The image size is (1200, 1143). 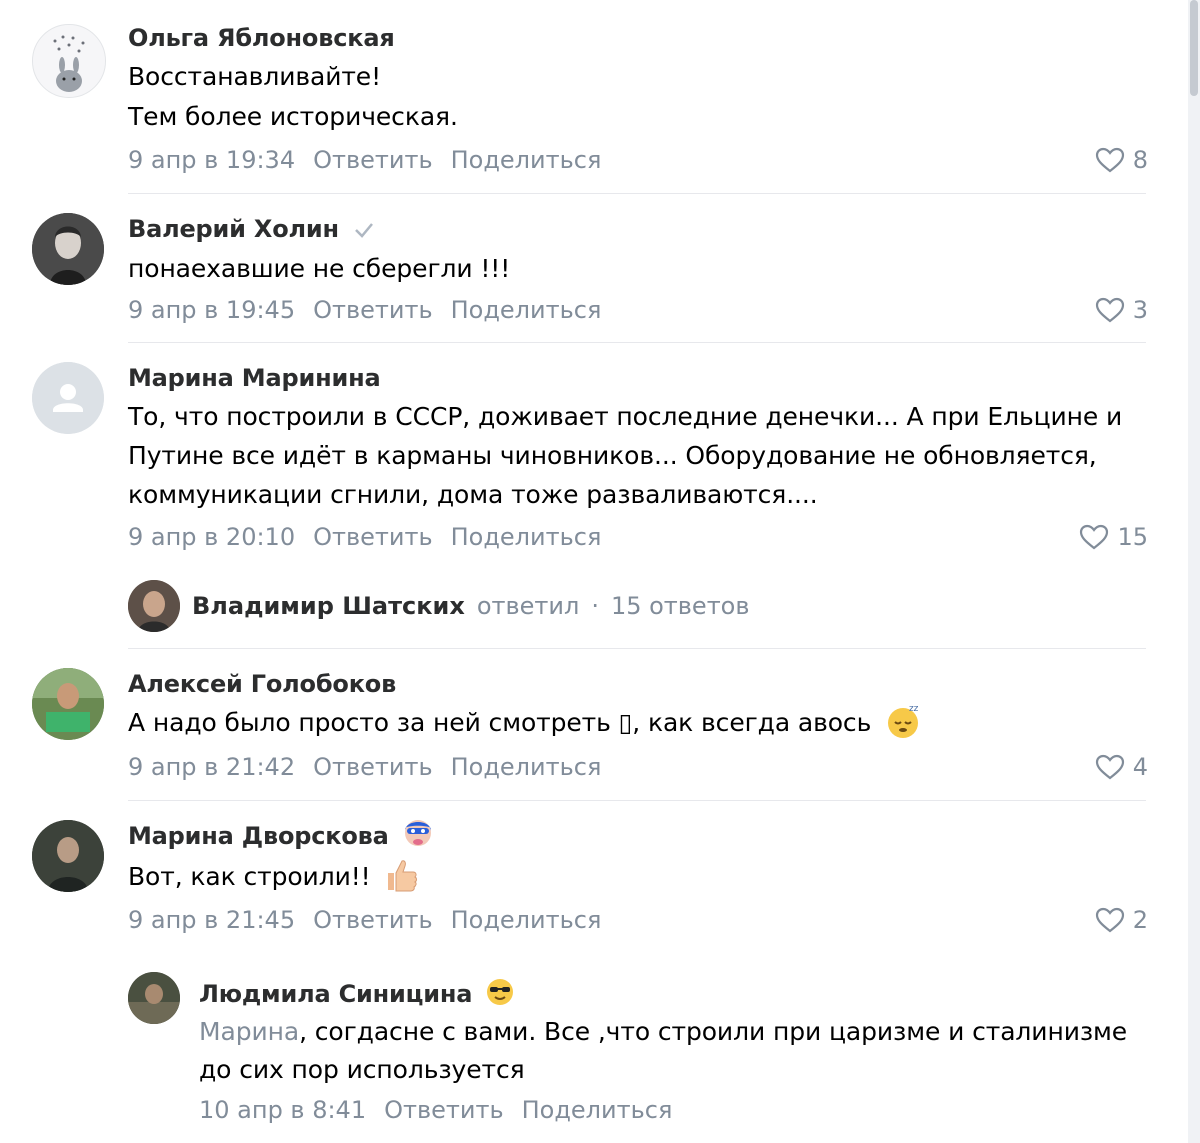 I want to click on comment-meta: 9 апр в 19:45 Ответить Поделиться, so click(x=364, y=310).